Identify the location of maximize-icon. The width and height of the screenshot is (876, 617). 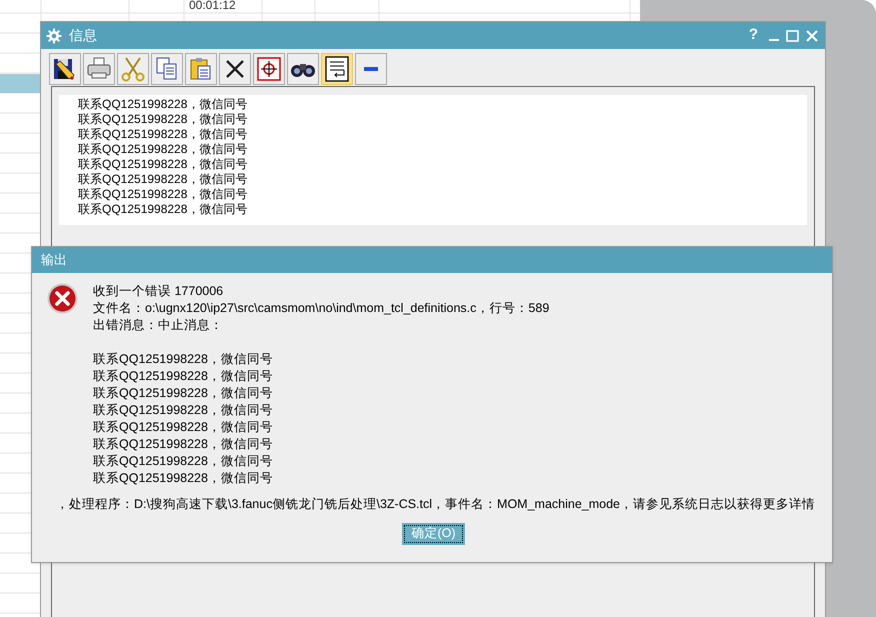
(792, 36).